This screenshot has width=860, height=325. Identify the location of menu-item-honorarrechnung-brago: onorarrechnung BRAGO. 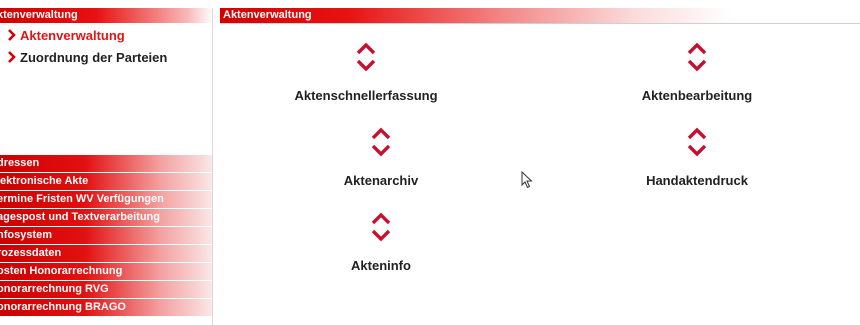
(106, 308).